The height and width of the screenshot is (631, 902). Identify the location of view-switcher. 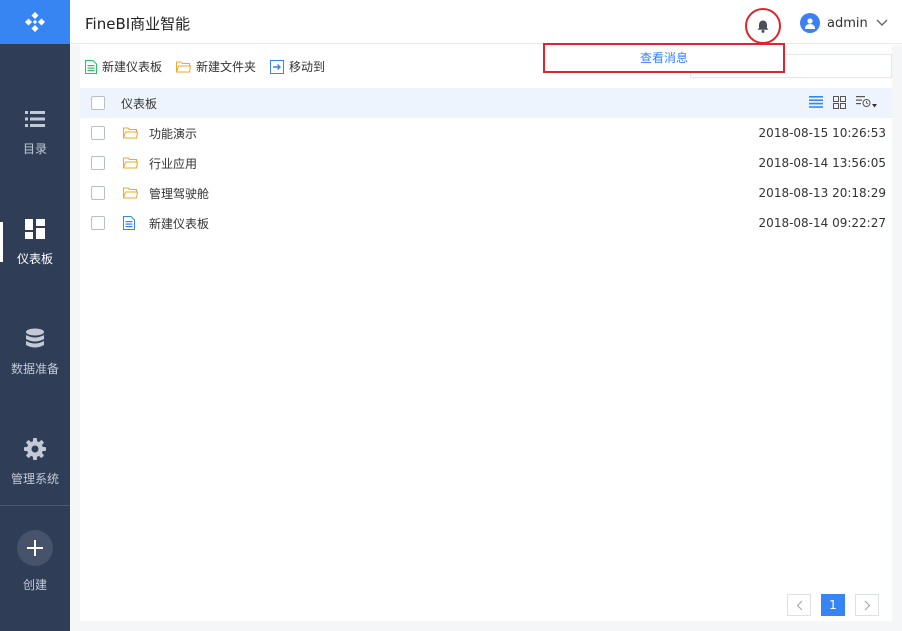
(838, 102).